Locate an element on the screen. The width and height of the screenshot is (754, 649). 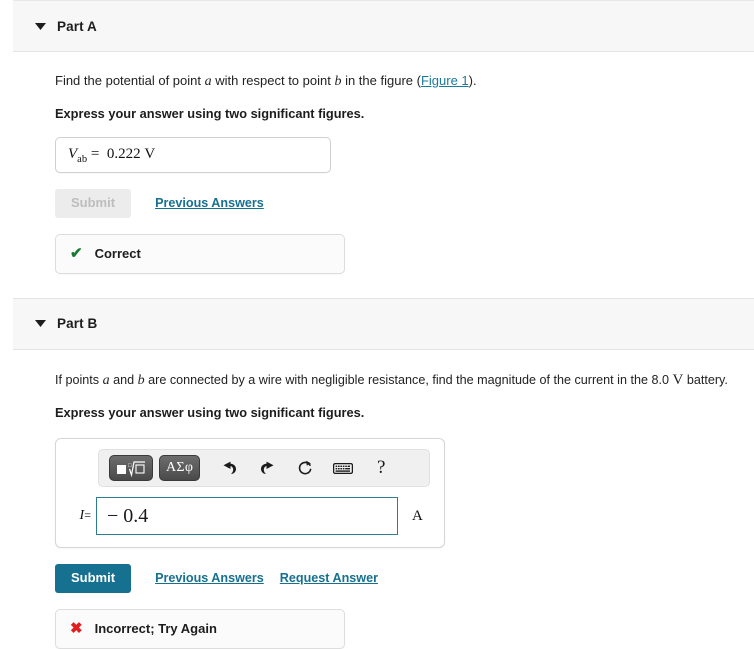
part-b-entry-row: I= − 0.4 A is located at coordinates (250, 516).